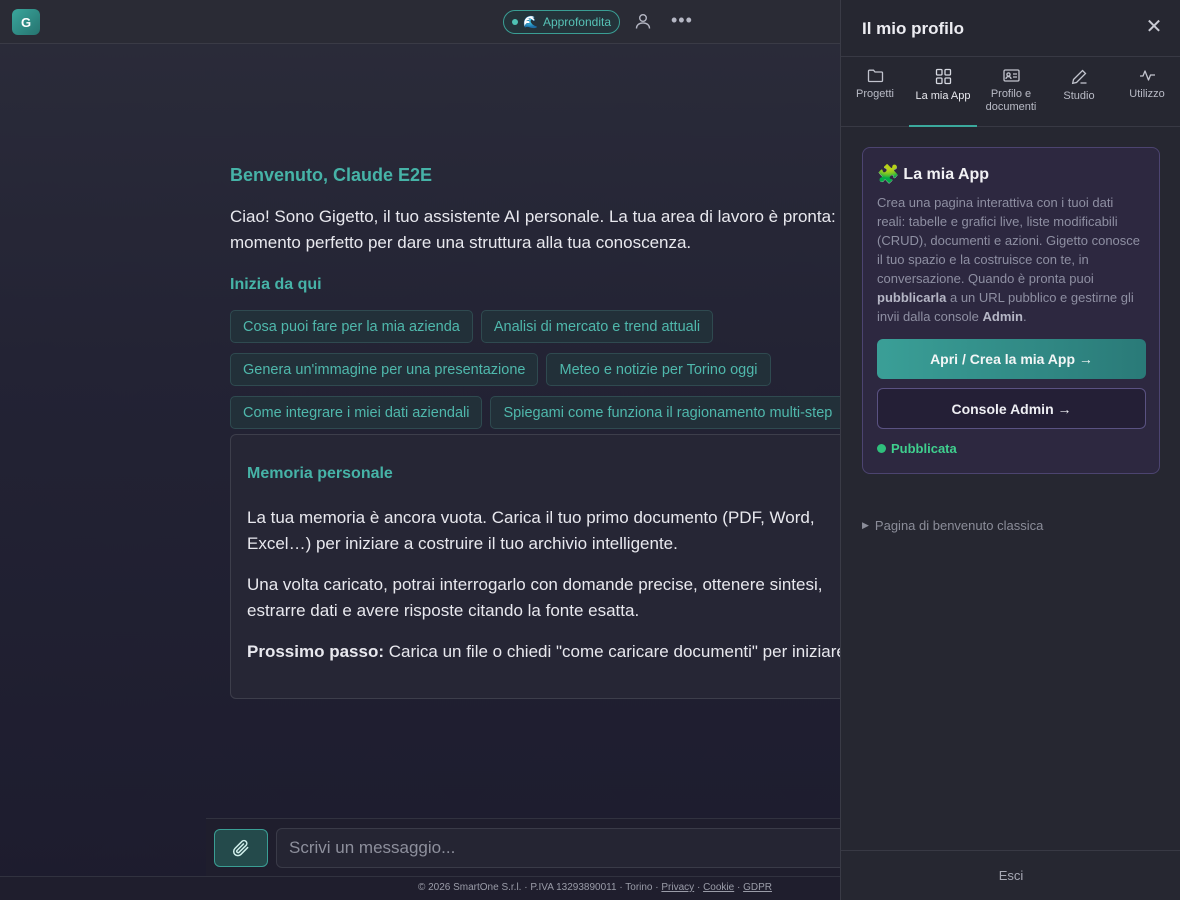 The width and height of the screenshot is (1180, 900). I want to click on suggestion-chip: Genera un'immagine per una presentazione, so click(384, 369).